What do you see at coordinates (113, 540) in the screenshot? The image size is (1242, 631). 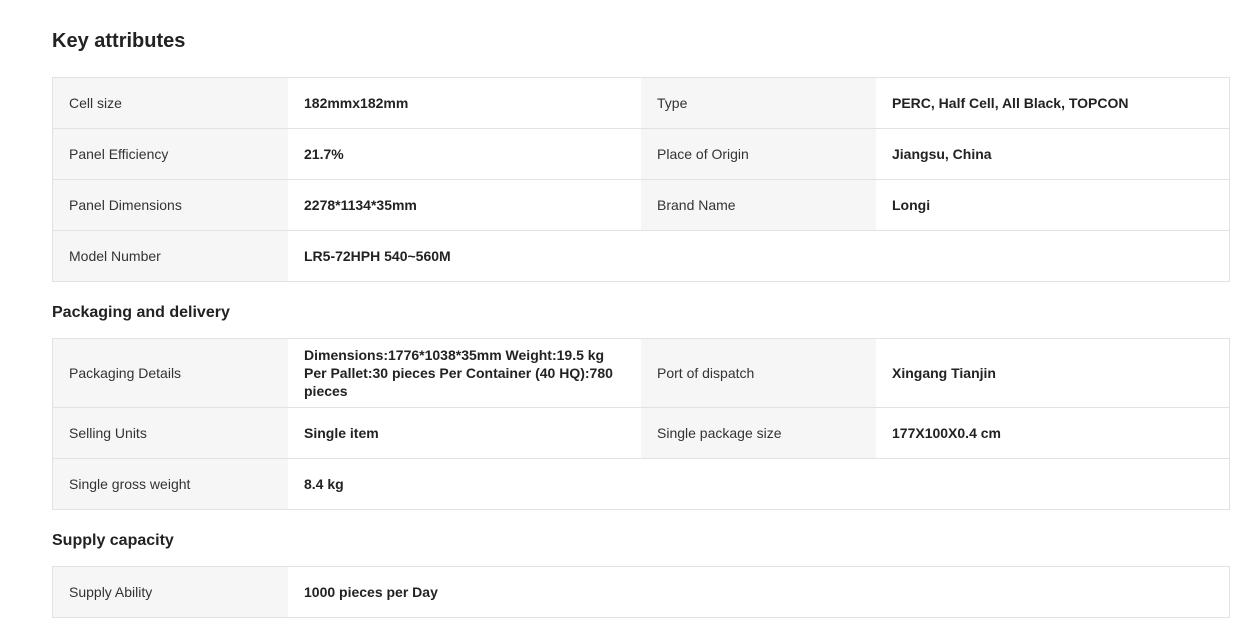 I see `supply-heading: Supply capacity` at bounding box center [113, 540].